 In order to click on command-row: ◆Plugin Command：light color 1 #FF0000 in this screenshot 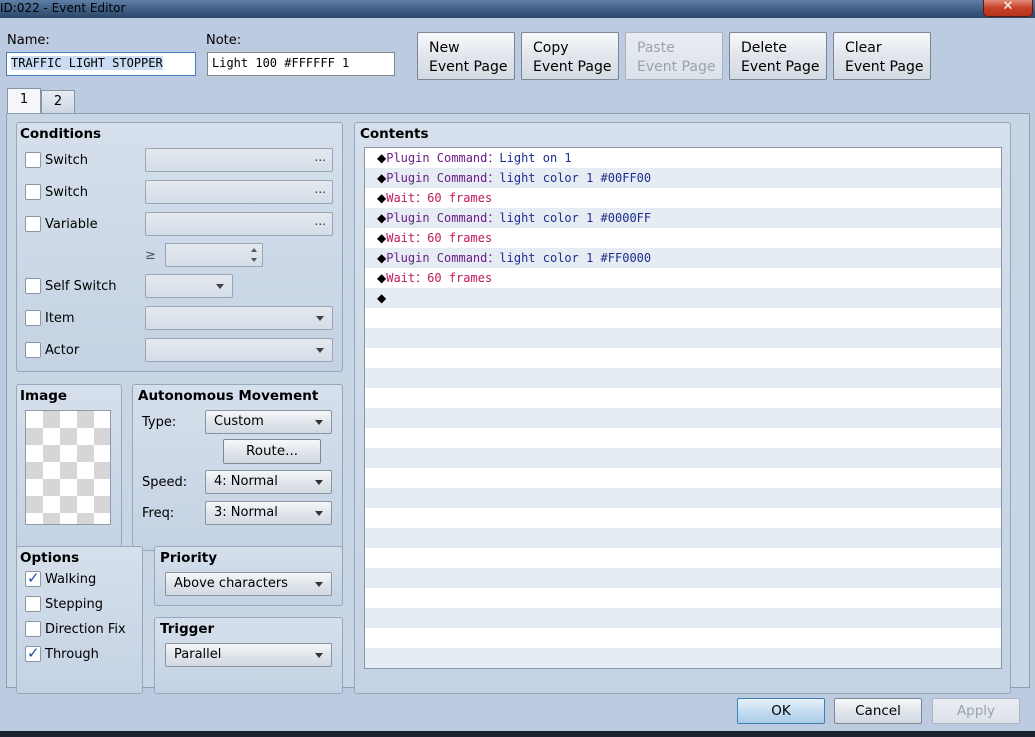, I will do `click(683, 258)`.